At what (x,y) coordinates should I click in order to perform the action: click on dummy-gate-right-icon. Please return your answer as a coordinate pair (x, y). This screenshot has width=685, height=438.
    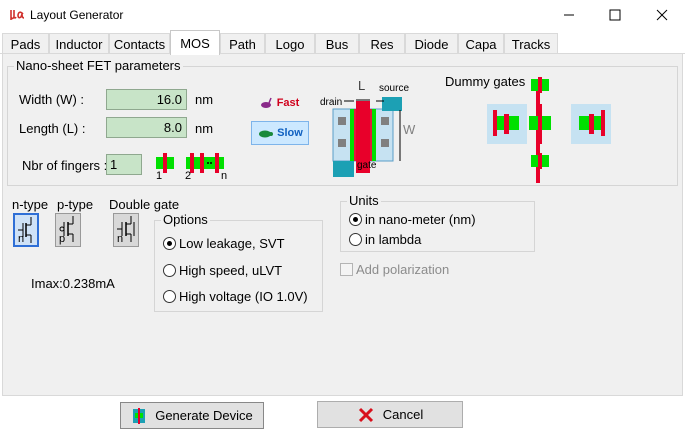
    Looking at the image, I should click on (591, 124).